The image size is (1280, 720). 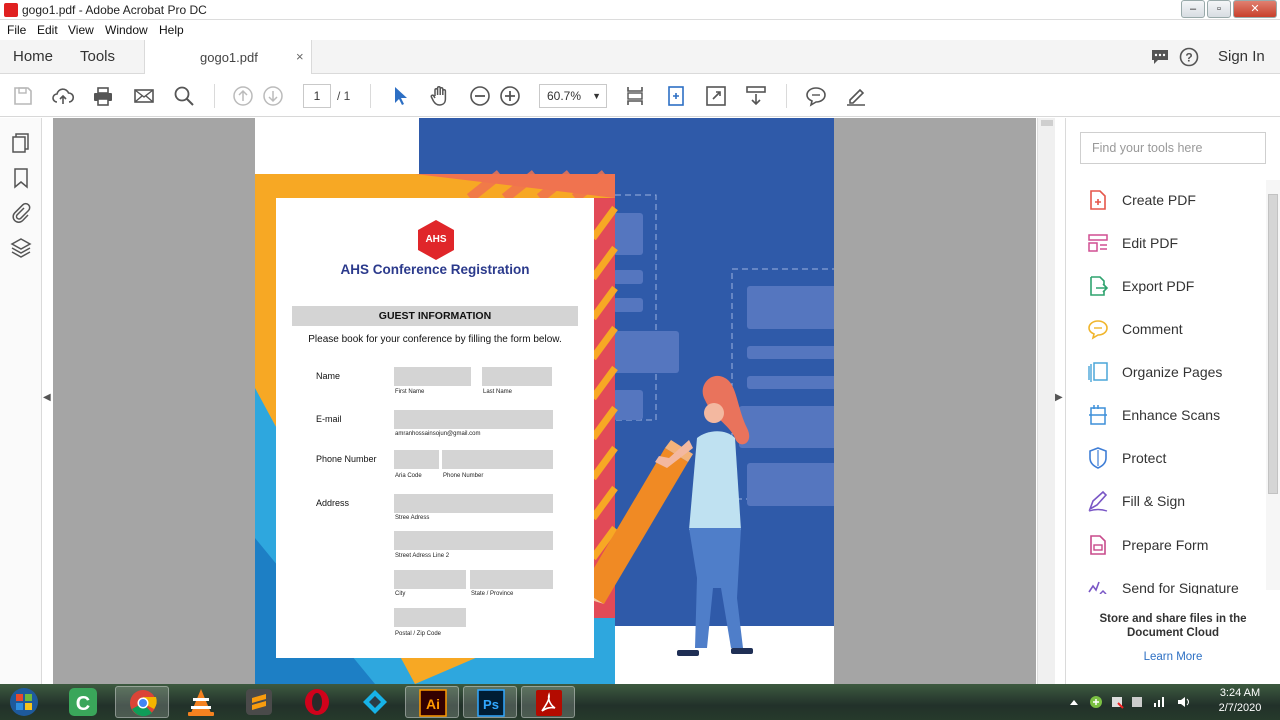 What do you see at coordinates (416, 459) in the screenshot?
I see `area-code-field` at bounding box center [416, 459].